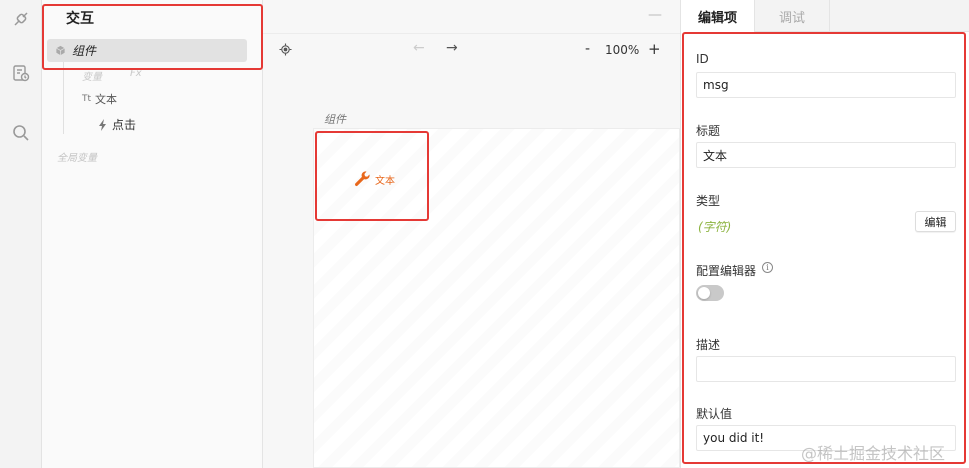  What do you see at coordinates (792, 16) in the screenshot?
I see `tab-debug: 调试` at bounding box center [792, 16].